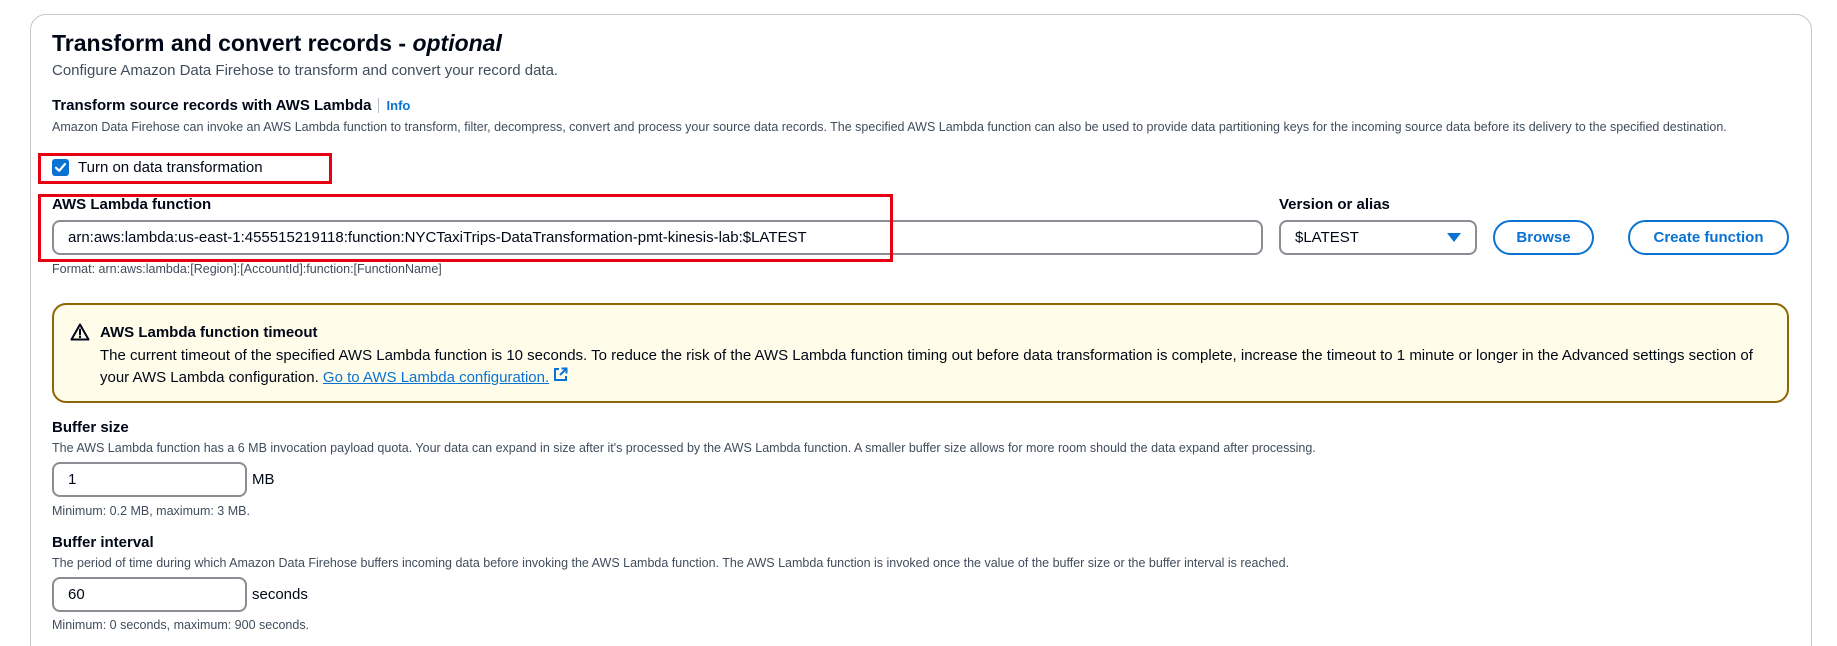 The image size is (1837, 646). What do you see at coordinates (212, 105) in the screenshot?
I see `transform-label: Transform source records with AWS Lambda` at bounding box center [212, 105].